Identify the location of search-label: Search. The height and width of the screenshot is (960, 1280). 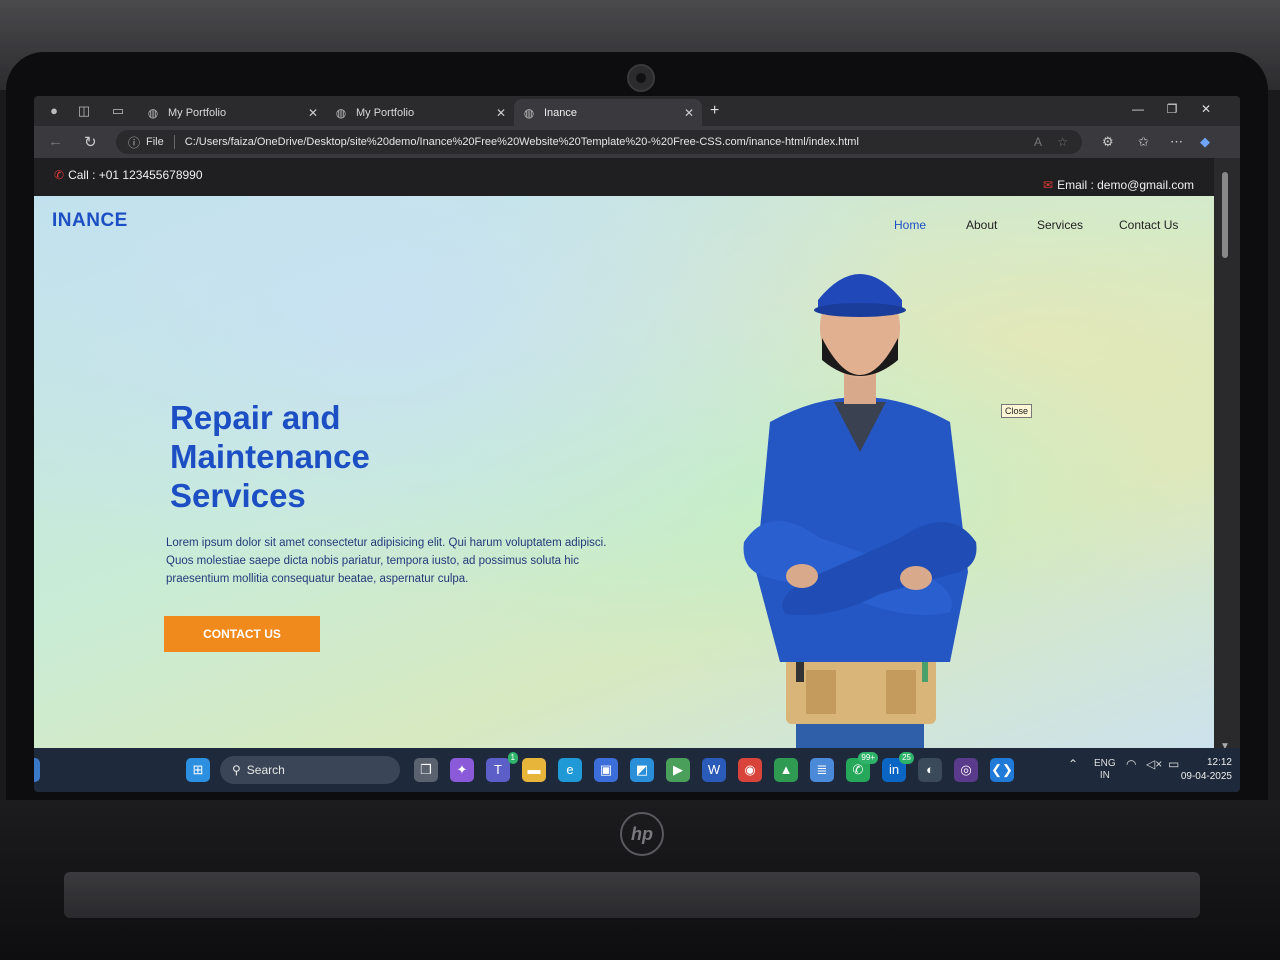
(265, 770).